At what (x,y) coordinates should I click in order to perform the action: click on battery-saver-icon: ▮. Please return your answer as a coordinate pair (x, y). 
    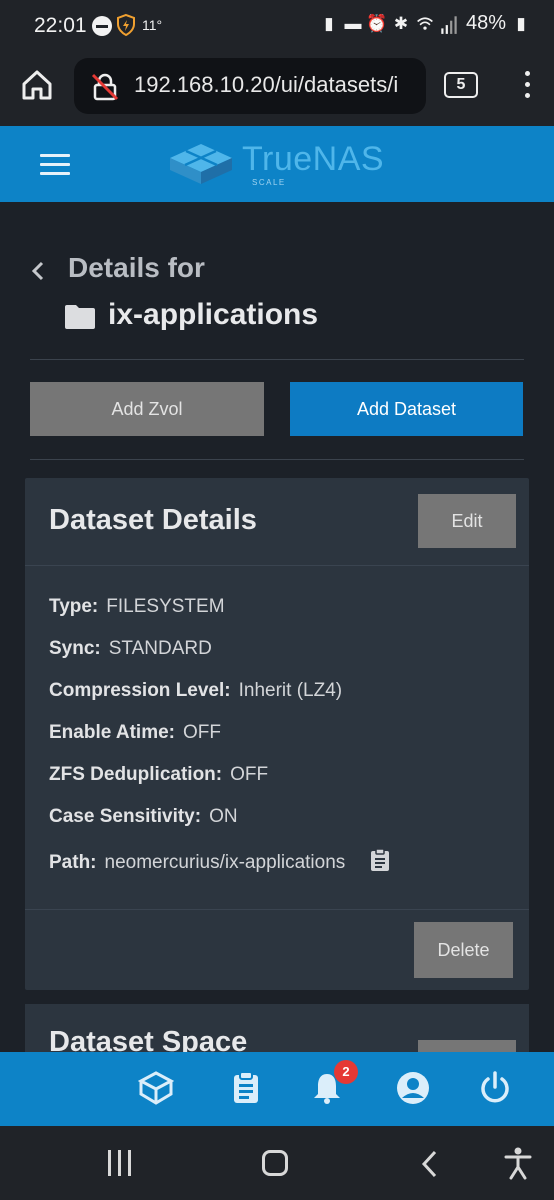
    Looking at the image, I should click on (329, 23).